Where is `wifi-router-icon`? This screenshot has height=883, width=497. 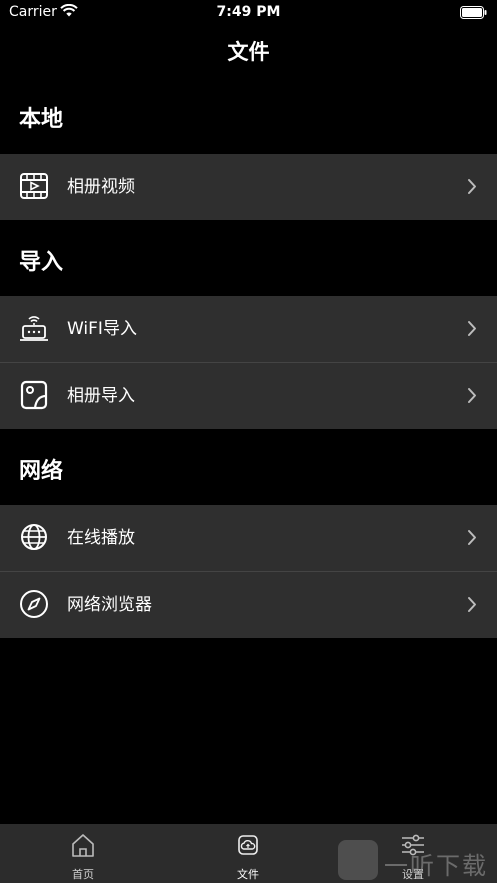 wifi-router-icon is located at coordinates (34, 328).